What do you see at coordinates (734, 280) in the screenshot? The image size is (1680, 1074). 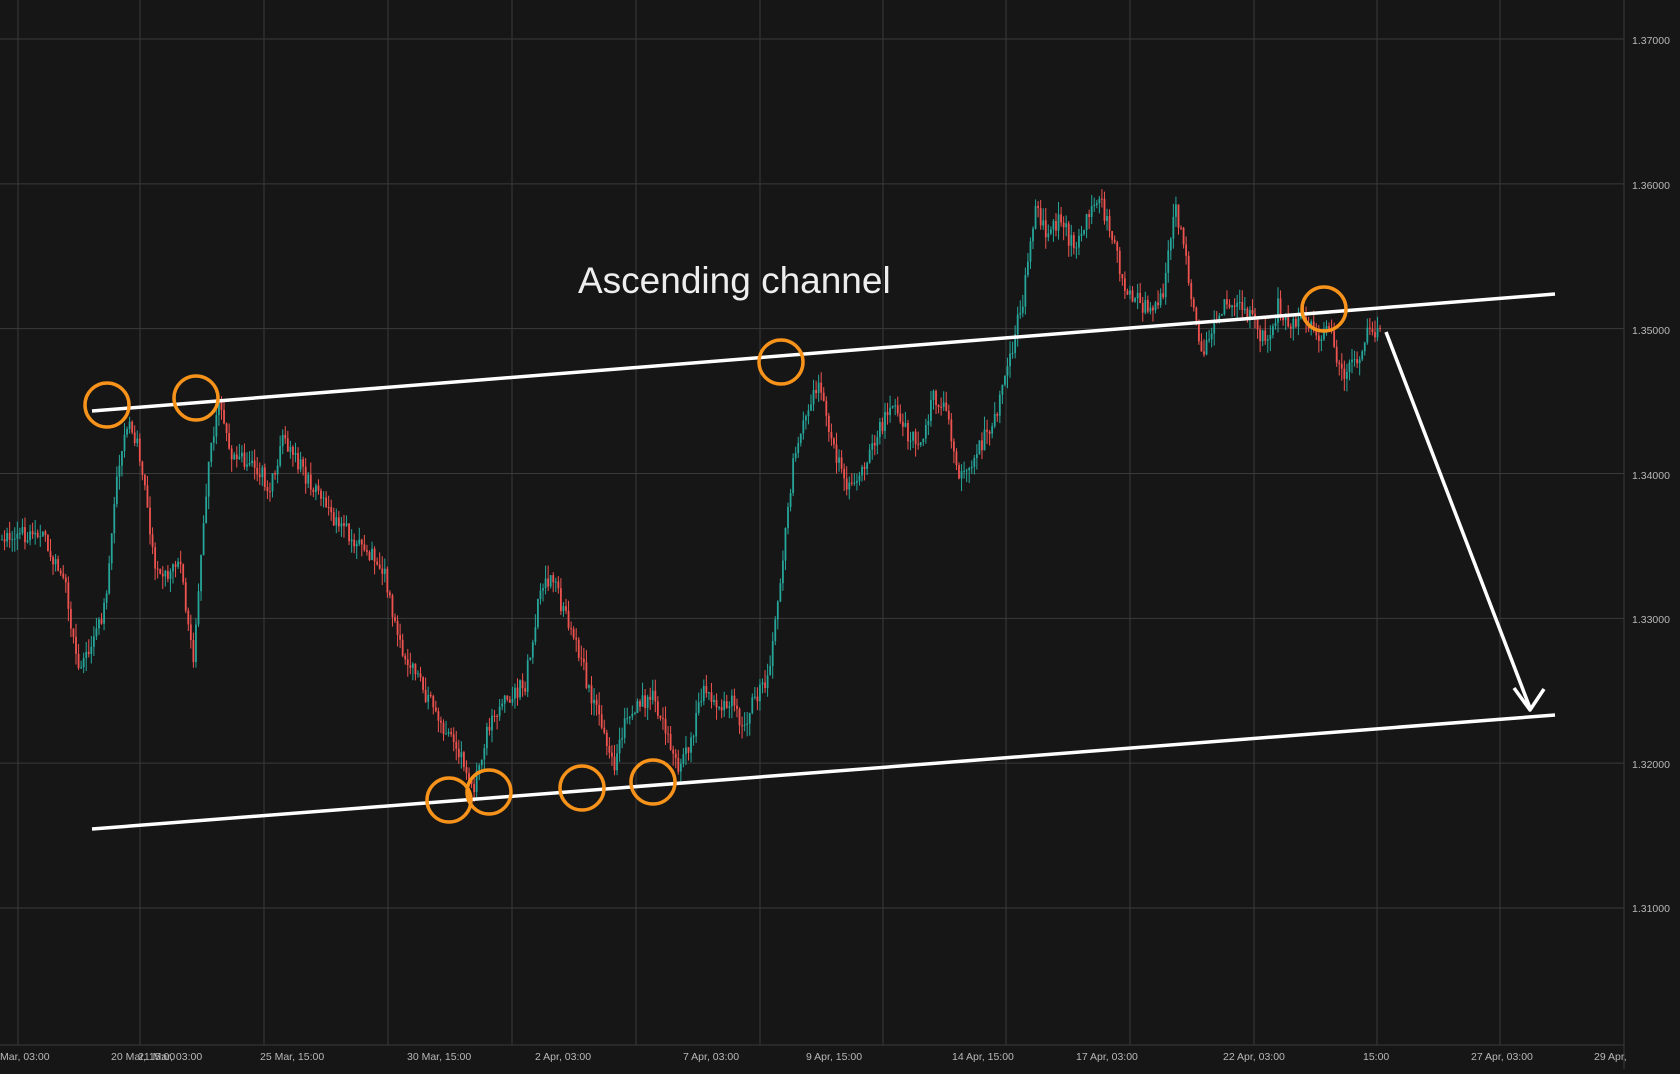 I see `channel-annotation: Ascending channel` at bounding box center [734, 280].